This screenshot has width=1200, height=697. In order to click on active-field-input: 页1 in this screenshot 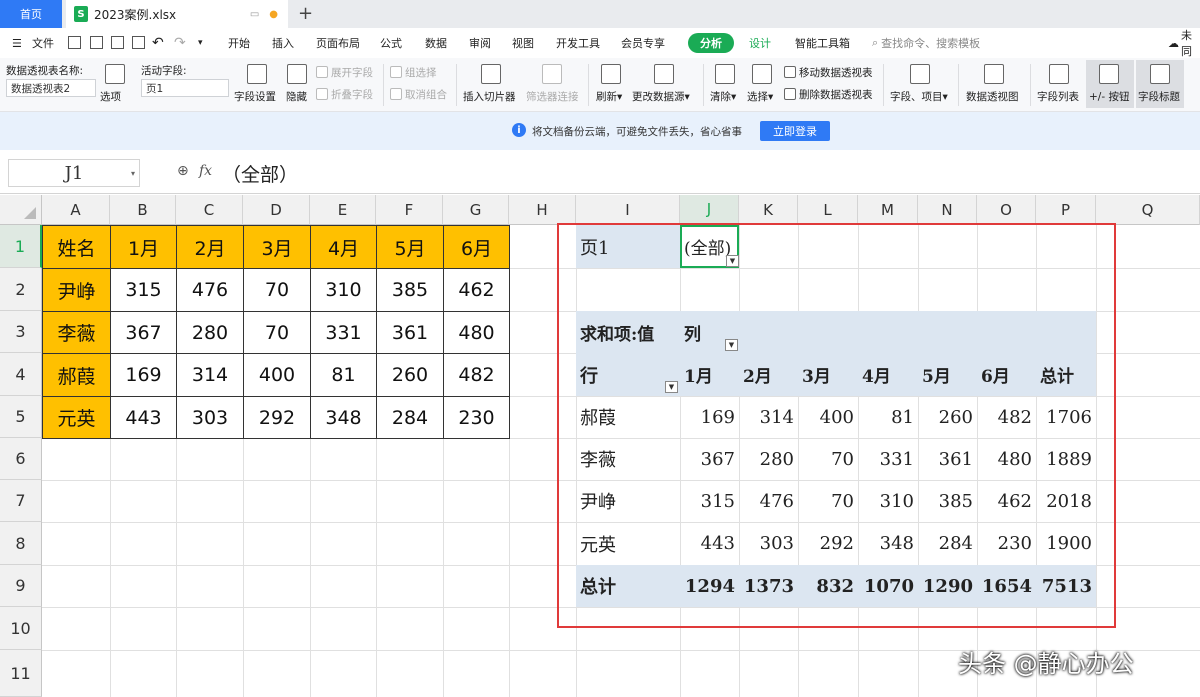, I will do `click(185, 88)`.